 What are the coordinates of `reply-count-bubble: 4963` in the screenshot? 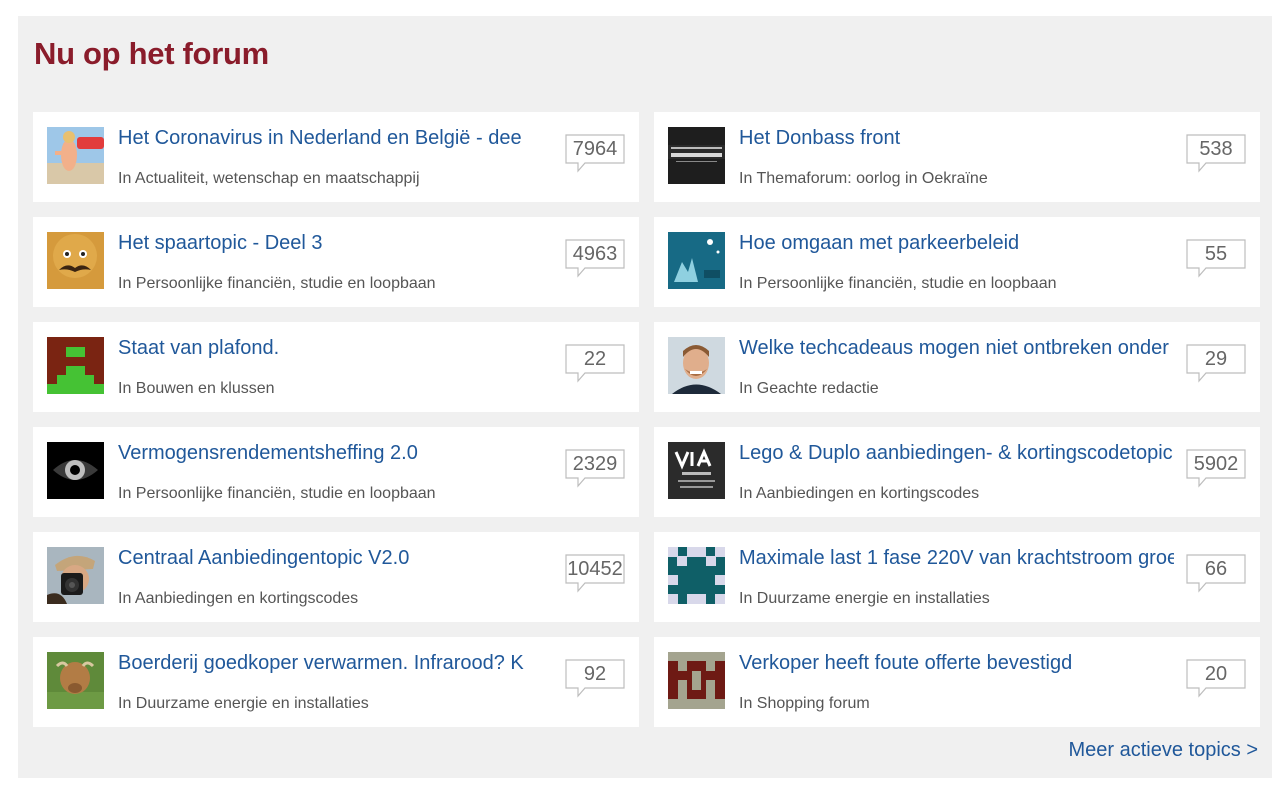 It's located at (595, 258).